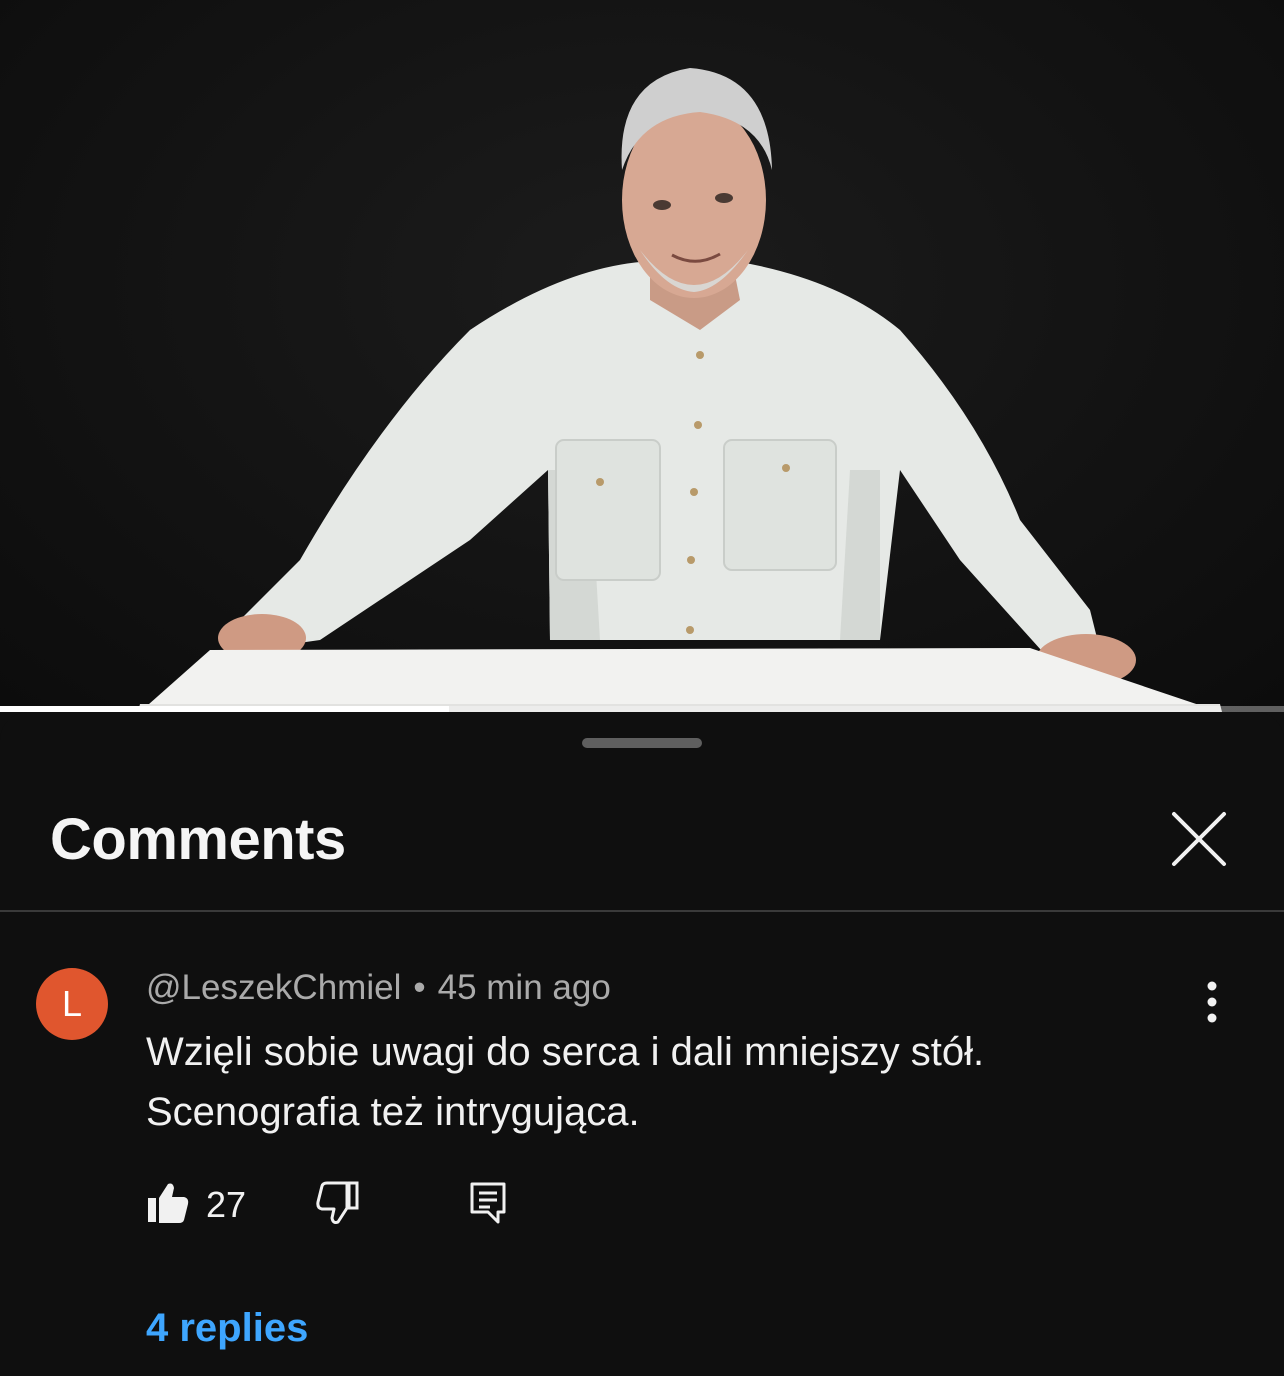  Describe the element at coordinates (72, 1004) in the screenshot. I see `avatar: L` at that location.